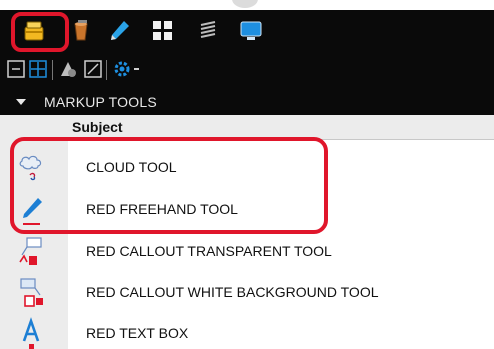 The image size is (494, 349). What do you see at coordinates (68, 69) in the screenshot?
I see `properties-icon` at bounding box center [68, 69].